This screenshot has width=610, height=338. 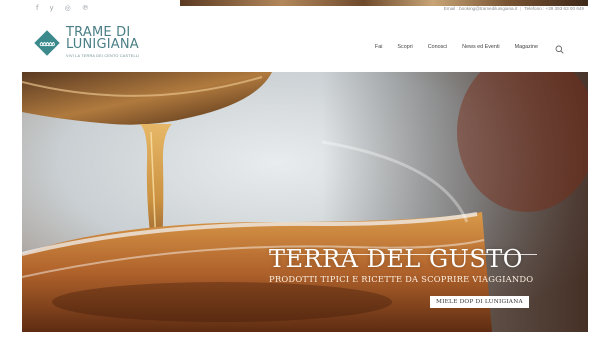 I want to click on nav-item-magazine: Magazine, so click(x=526, y=47).